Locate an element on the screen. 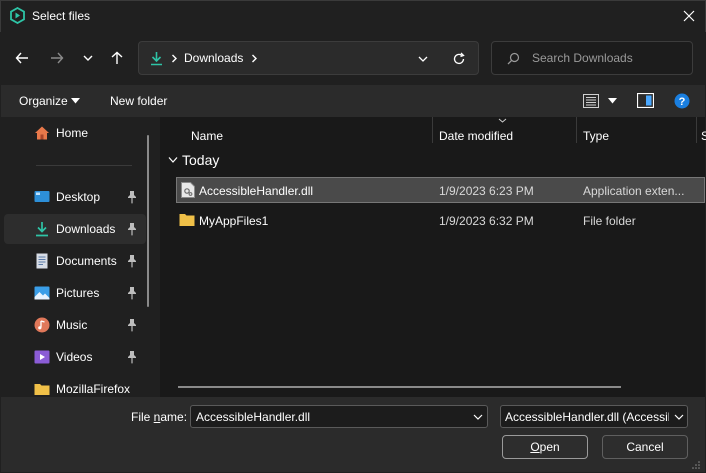 Image resolution: width=706 pixels, height=473 pixels. arrow-right-icon is located at coordinates (57, 58).